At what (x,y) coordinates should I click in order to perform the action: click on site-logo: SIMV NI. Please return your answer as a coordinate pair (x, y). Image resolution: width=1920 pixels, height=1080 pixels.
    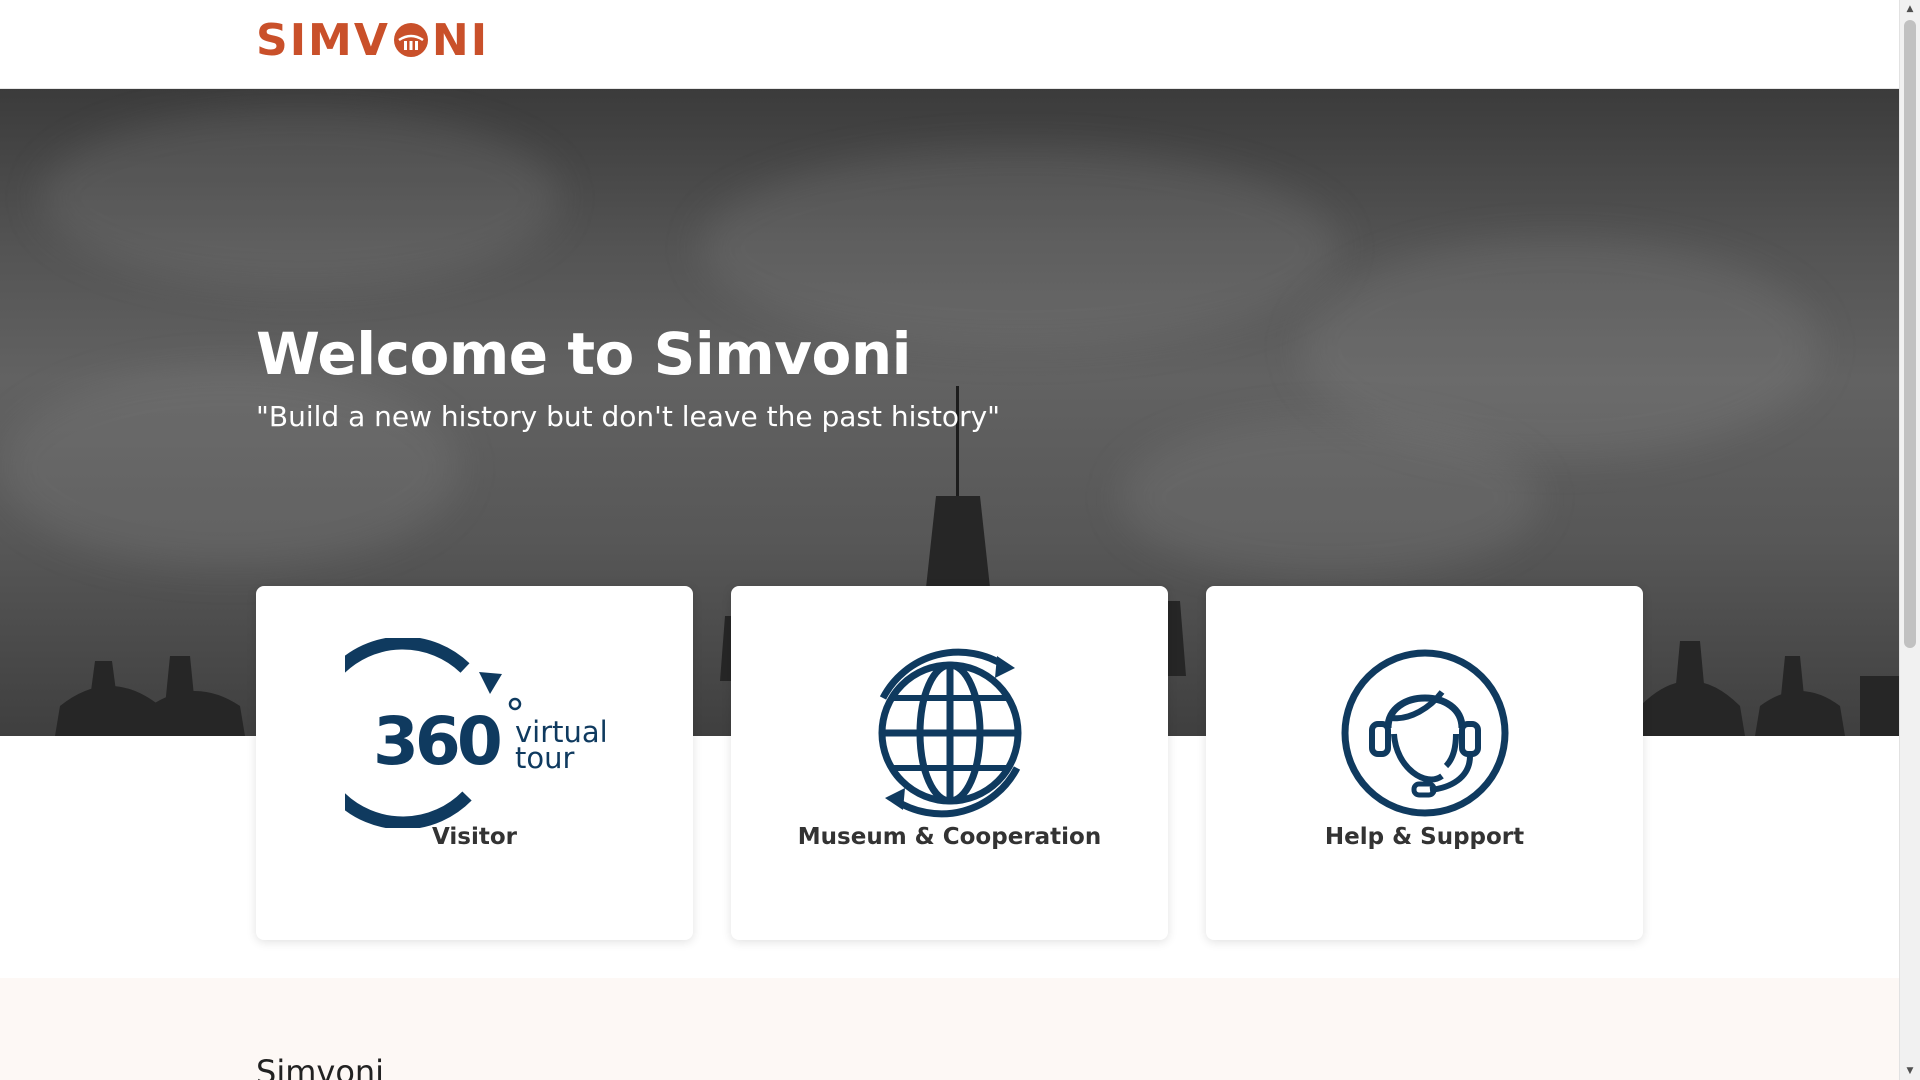
    Looking at the image, I should click on (372, 40).